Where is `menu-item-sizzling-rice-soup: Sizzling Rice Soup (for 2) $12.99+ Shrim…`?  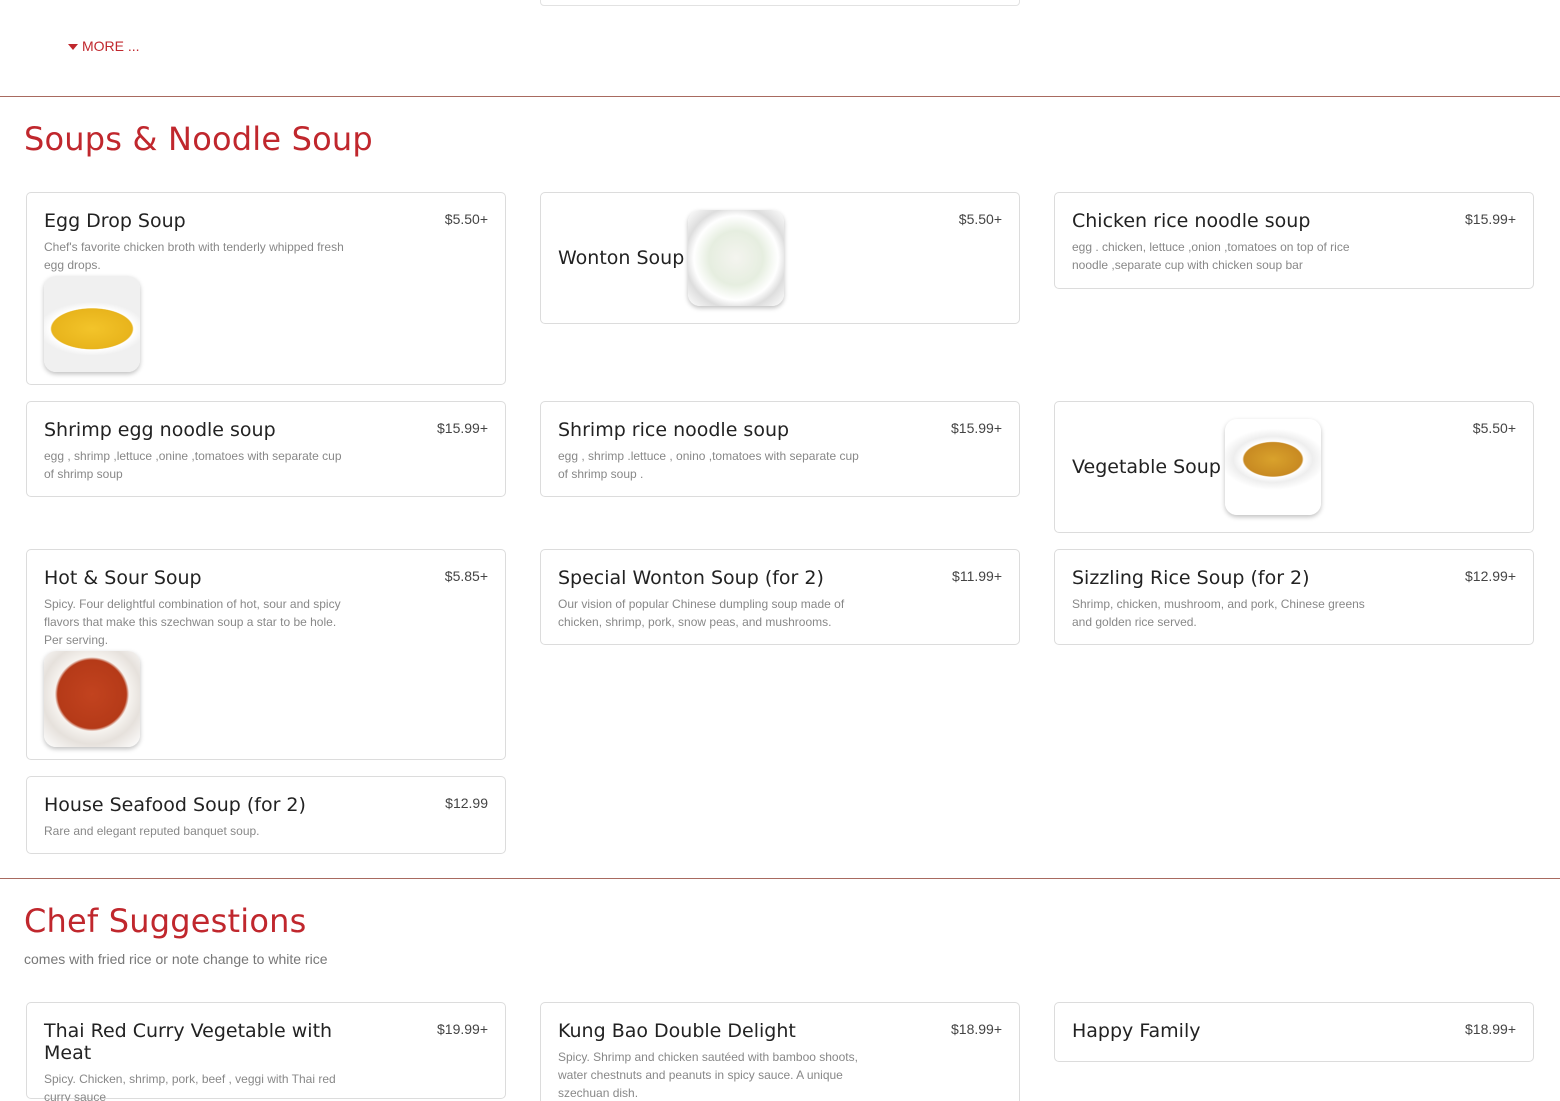
menu-item-sizzling-rice-soup: Sizzling Rice Soup (for 2) $12.99+ Shrim… is located at coordinates (1294, 597).